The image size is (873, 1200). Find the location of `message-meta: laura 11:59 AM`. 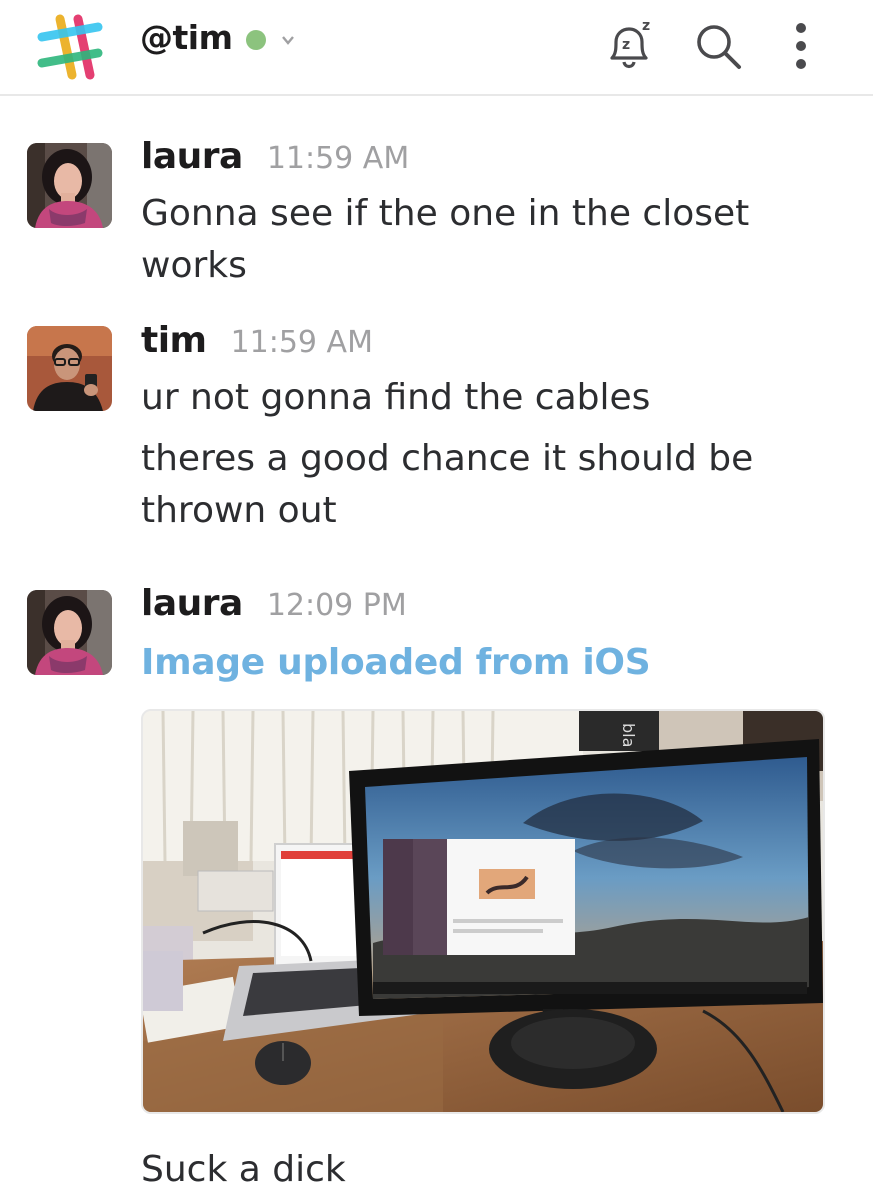

message-meta: laura 11:59 AM is located at coordinates (275, 156).